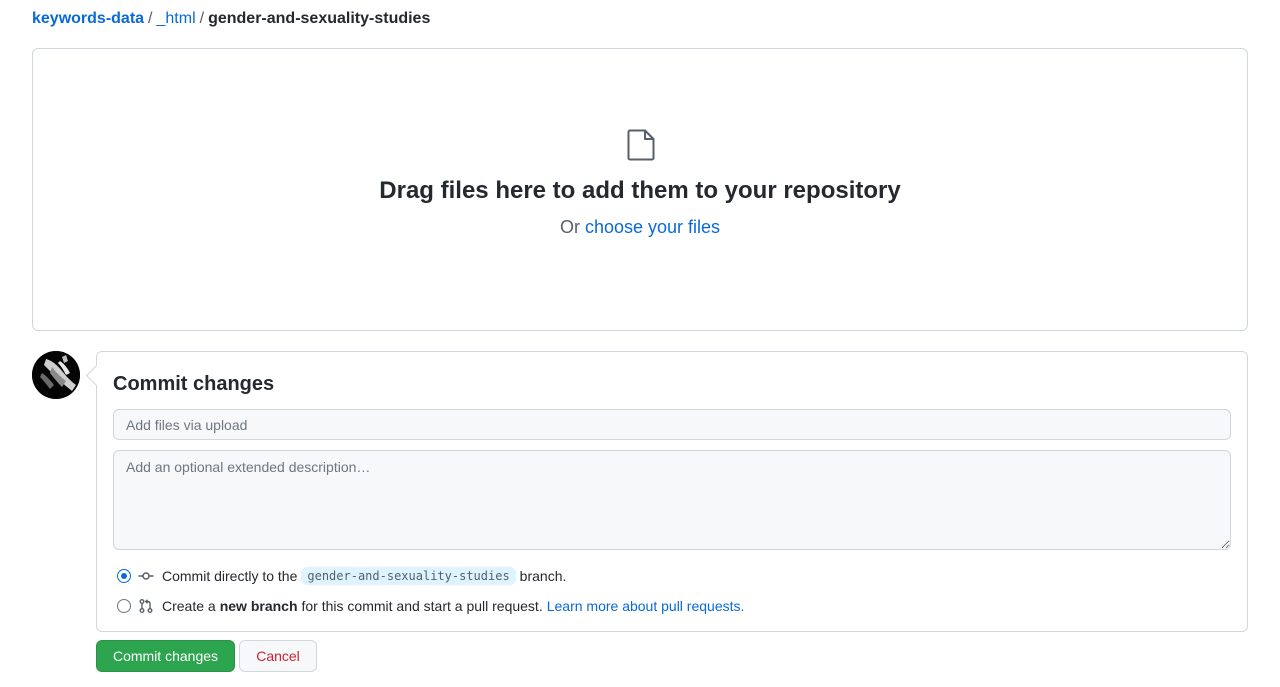 The image size is (1280, 687). I want to click on new-branch-radio, so click(124, 606).